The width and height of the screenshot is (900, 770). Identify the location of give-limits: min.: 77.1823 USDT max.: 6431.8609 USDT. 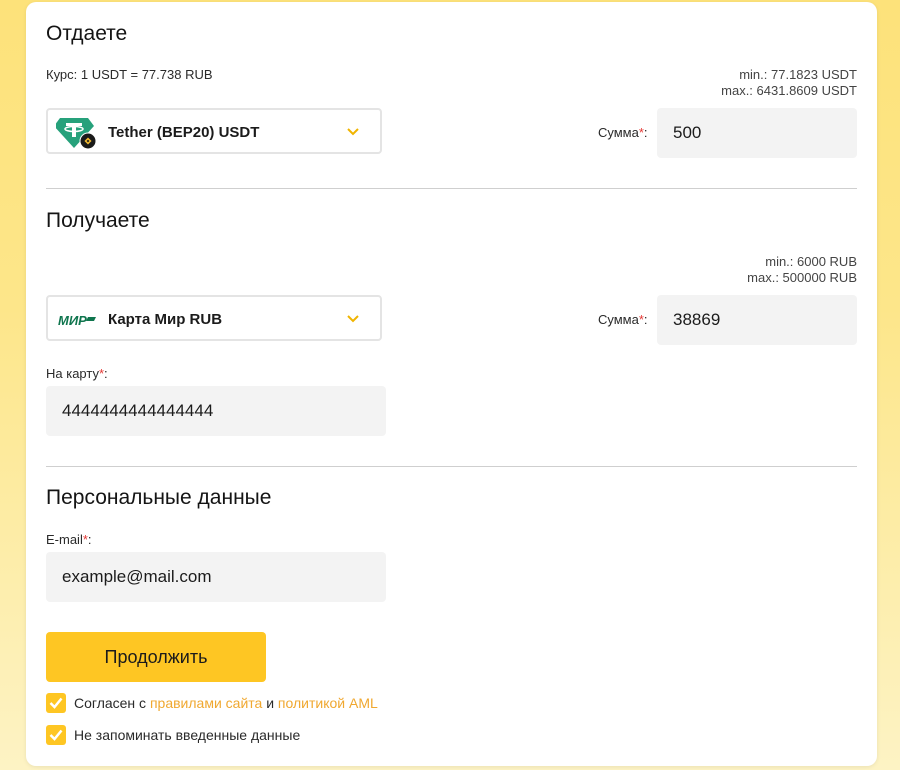
(789, 83).